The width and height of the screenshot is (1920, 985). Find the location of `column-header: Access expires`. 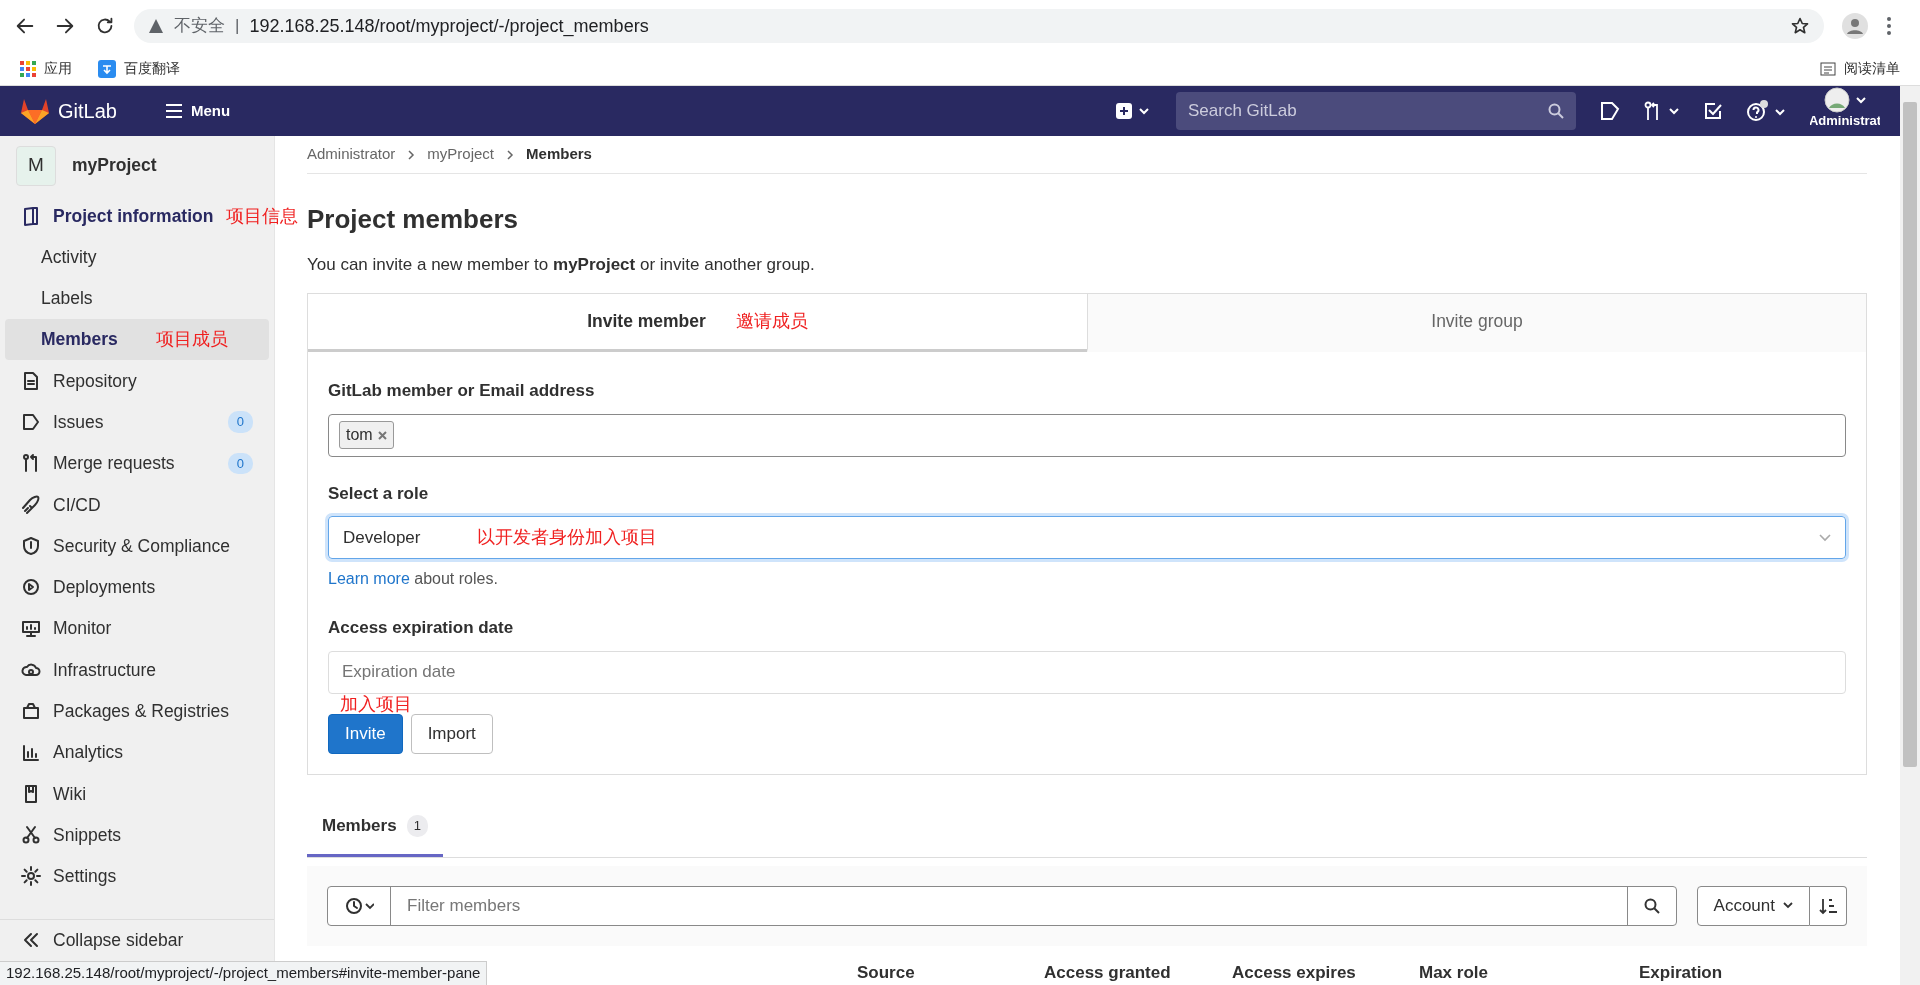

column-header: Access expires is located at coordinates (1294, 972).